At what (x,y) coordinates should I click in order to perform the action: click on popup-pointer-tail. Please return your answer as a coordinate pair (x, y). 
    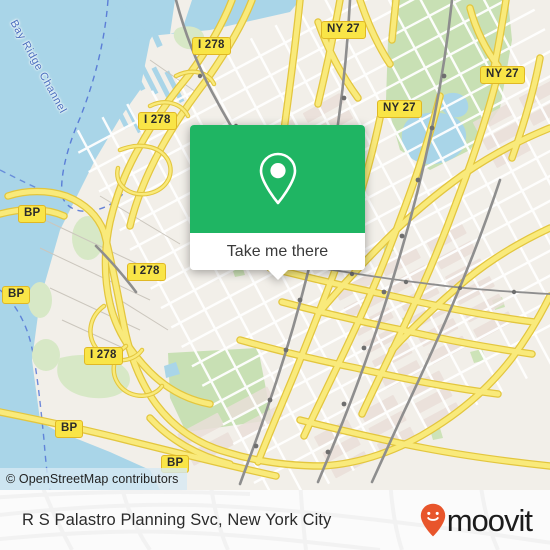
    Looking at the image, I should click on (277, 274).